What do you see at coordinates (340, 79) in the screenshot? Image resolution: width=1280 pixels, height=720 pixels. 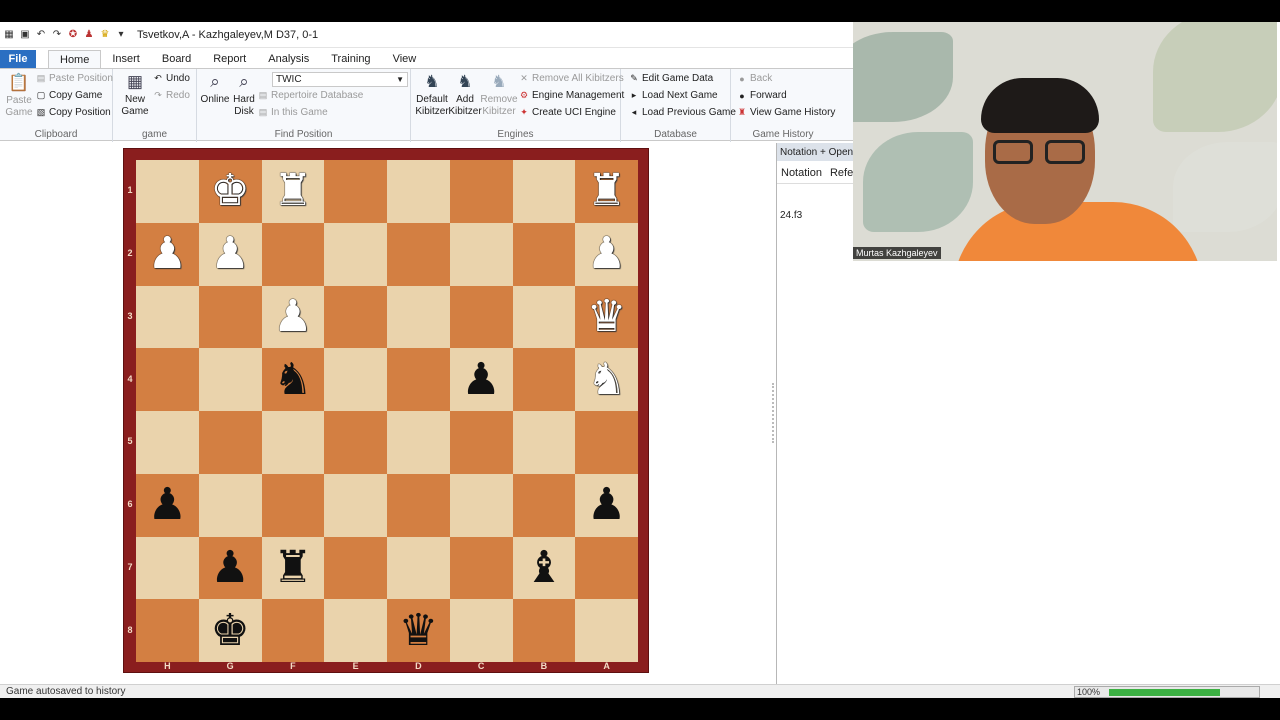 I see `database-select: TWIC ▼` at bounding box center [340, 79].